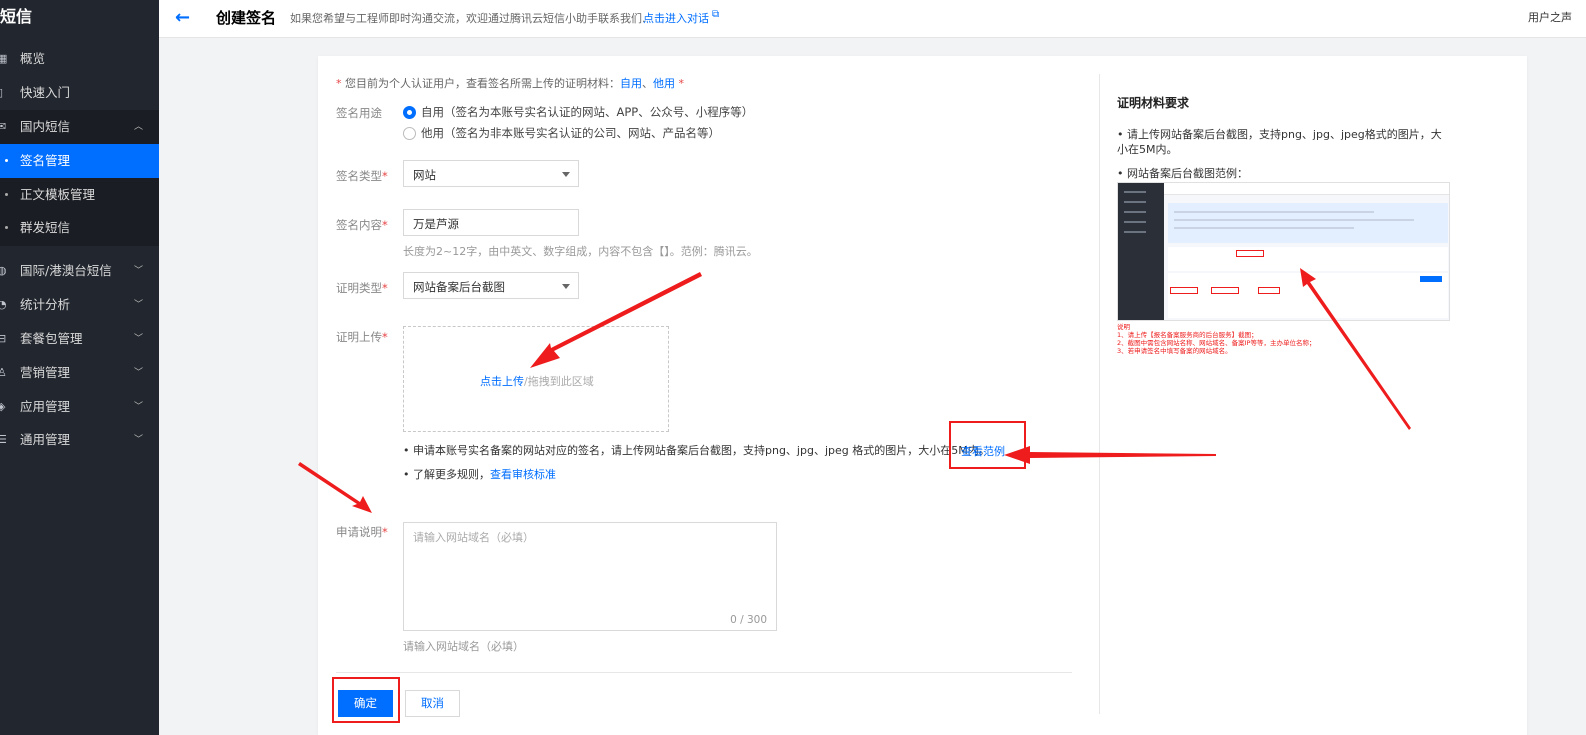 Image resolution: width=1586 pixels, height=735 pixels. What do you see at coordinates (79, 228) in the screenshot?
I see `sidebar-item-bulk-sms: 群发短信` at bounding box center [79, 228].